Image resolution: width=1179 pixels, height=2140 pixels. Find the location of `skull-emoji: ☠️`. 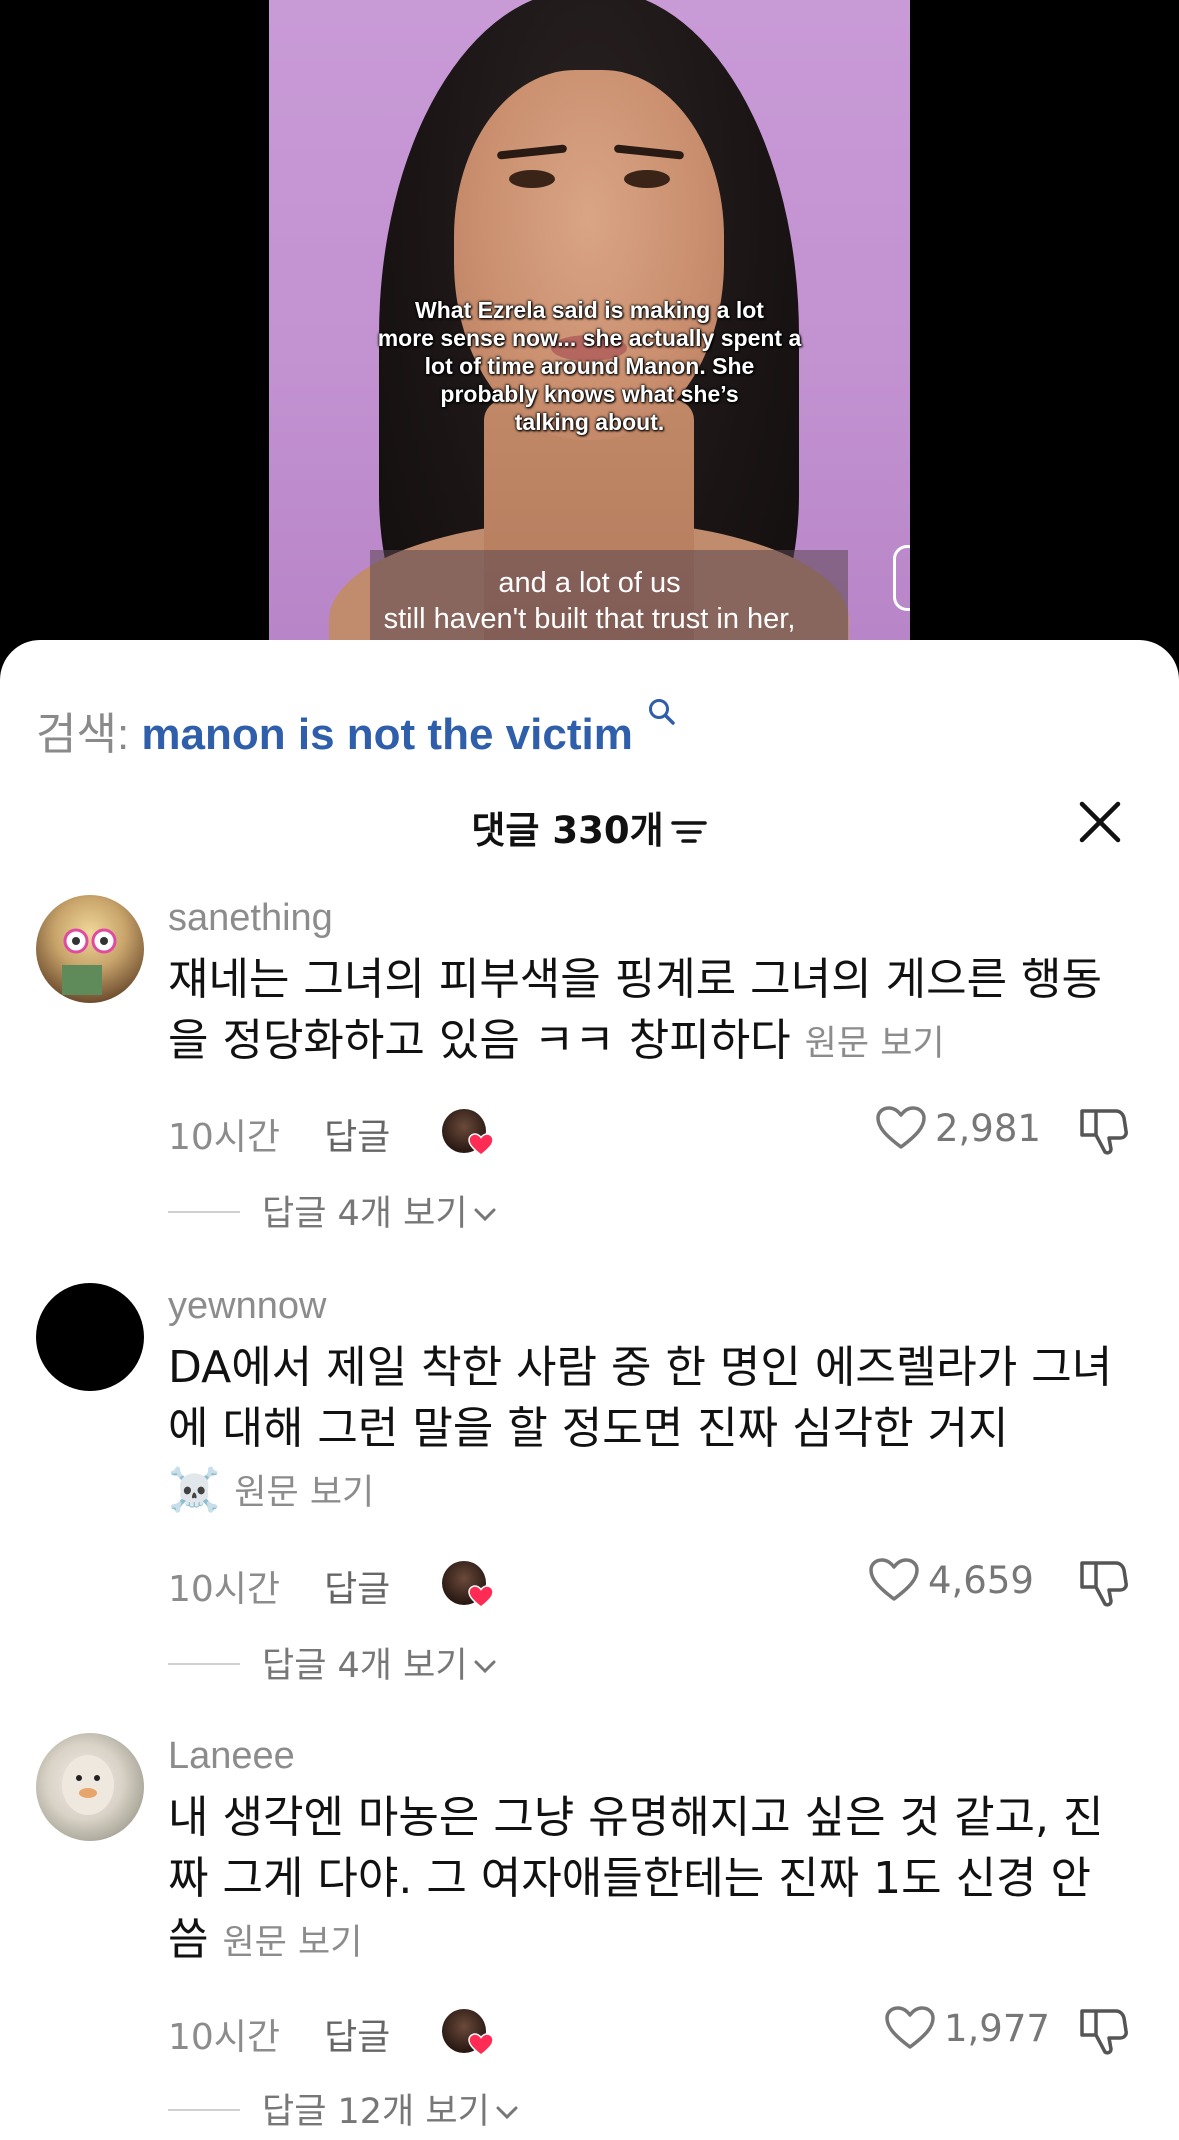

skull-emoji: ☠️ is located at coordinates (194, 1489).